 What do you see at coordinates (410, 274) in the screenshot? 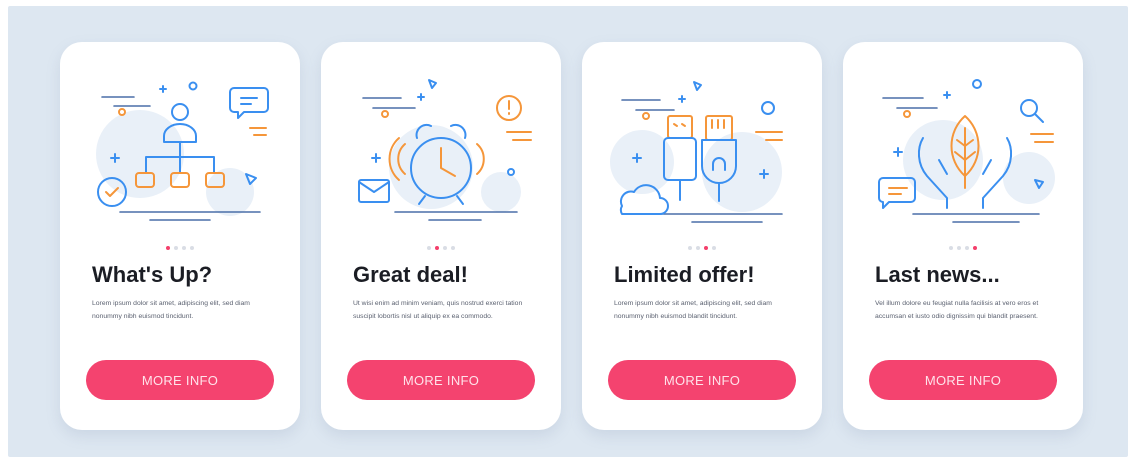
I see `card-title: Great deal!` at bounding box center [410, 274].